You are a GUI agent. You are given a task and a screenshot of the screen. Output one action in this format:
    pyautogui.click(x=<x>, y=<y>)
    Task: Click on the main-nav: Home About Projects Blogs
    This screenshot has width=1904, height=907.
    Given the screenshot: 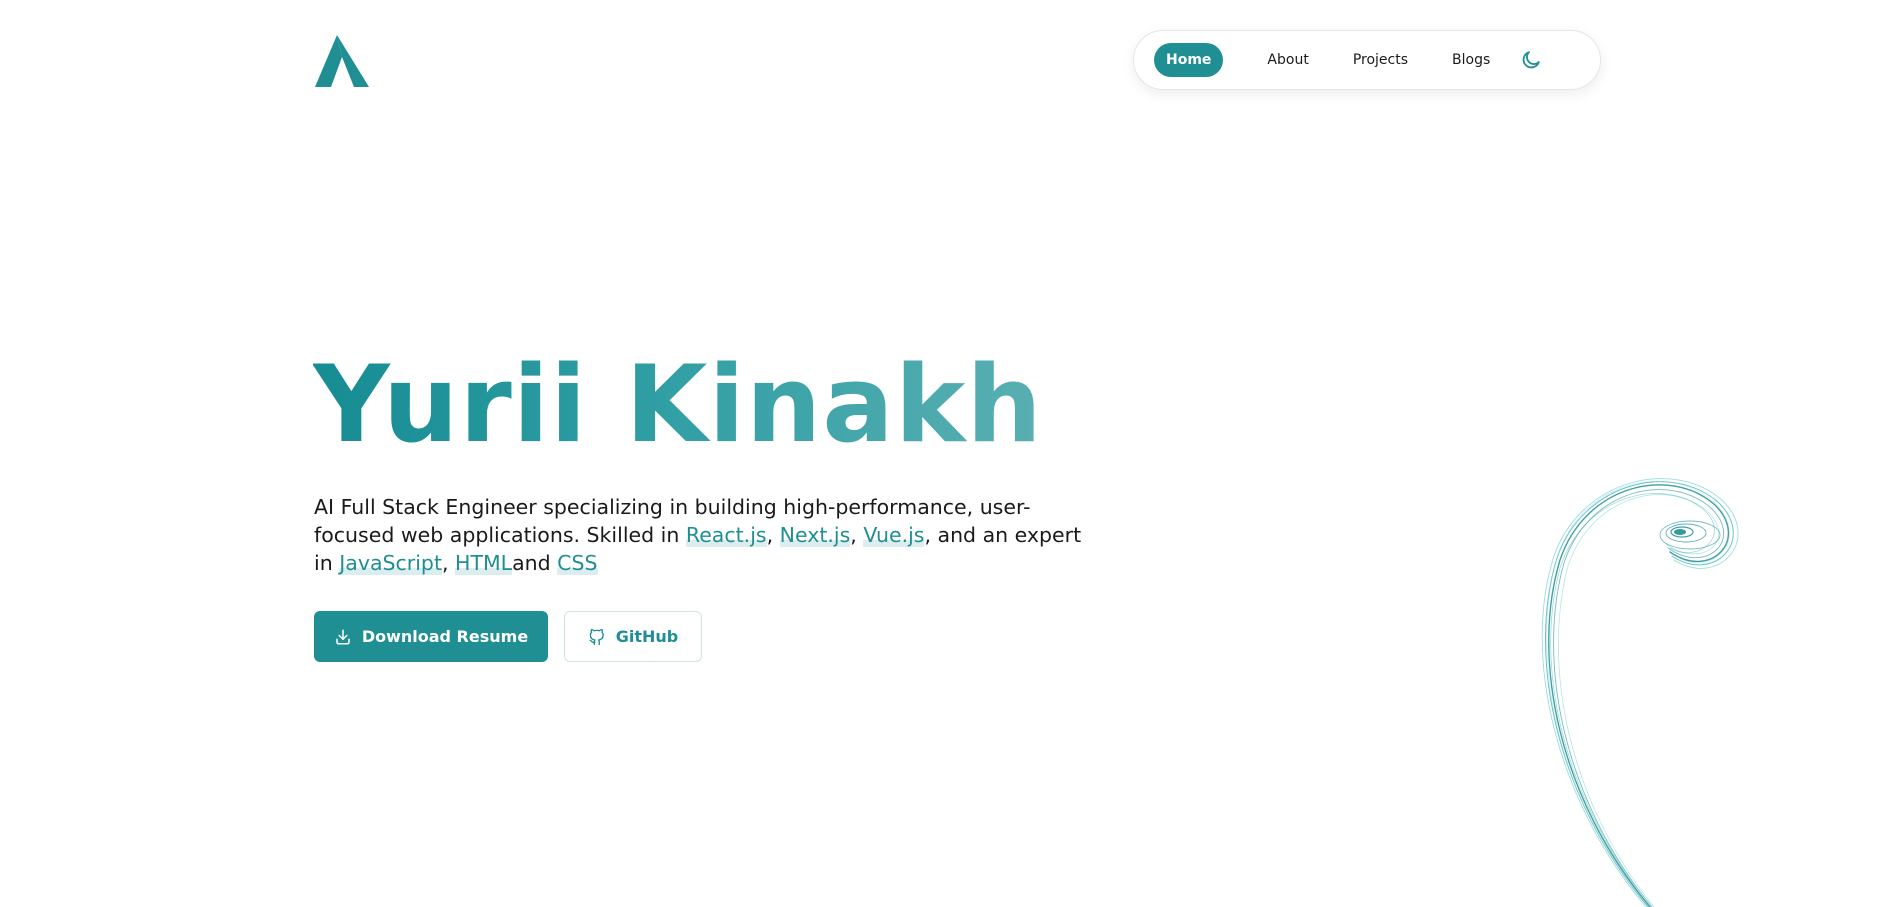 What is the action you would take?
    pyautogui.click(x=1367, y=60)
    